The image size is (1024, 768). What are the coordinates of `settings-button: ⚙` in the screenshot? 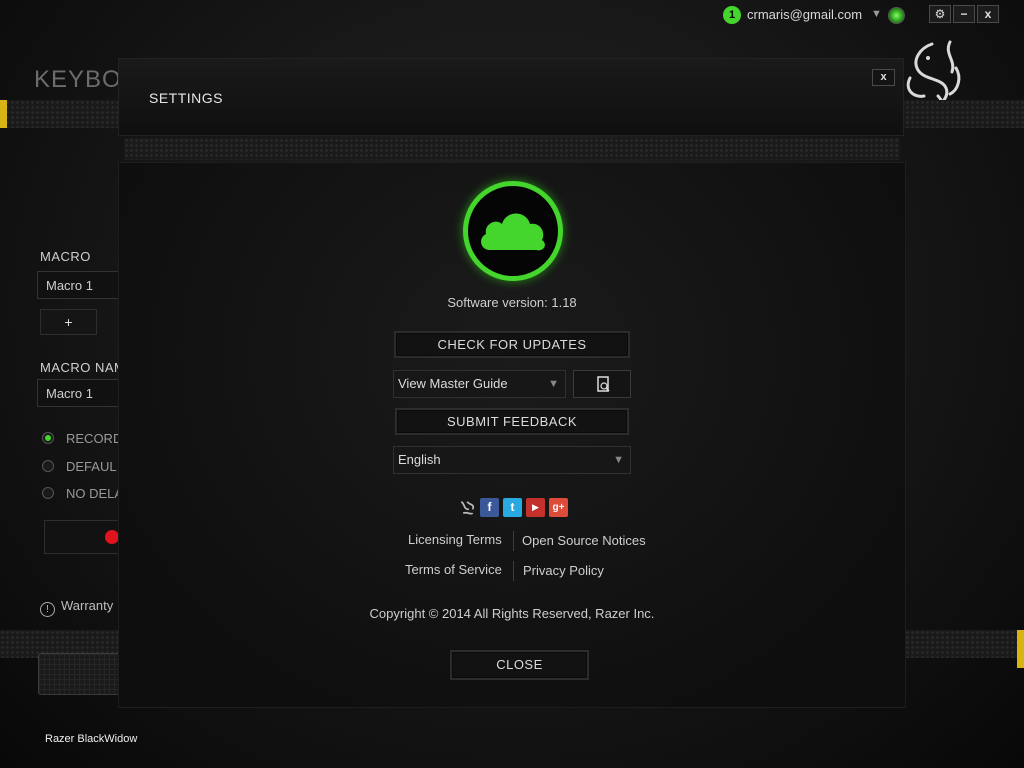 It's located at (940, 14).